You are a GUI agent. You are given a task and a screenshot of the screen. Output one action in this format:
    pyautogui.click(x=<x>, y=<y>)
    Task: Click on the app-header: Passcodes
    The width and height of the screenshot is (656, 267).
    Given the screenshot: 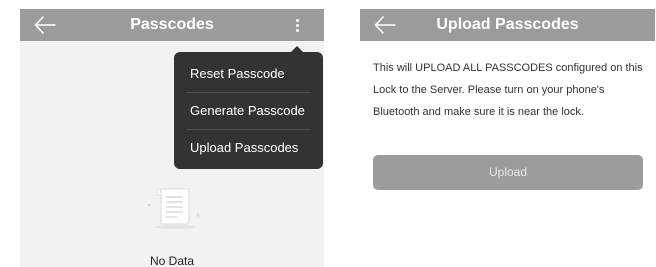 What is the action you would take?
    pyautogui.click(x=172, y=25)
    